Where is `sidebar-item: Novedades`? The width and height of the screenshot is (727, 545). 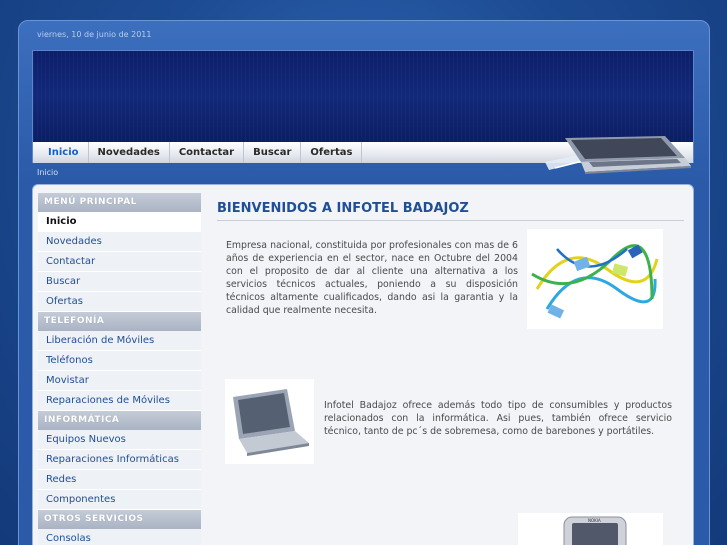 sidebar-item: Novedades is located at coordinates (119, 242).